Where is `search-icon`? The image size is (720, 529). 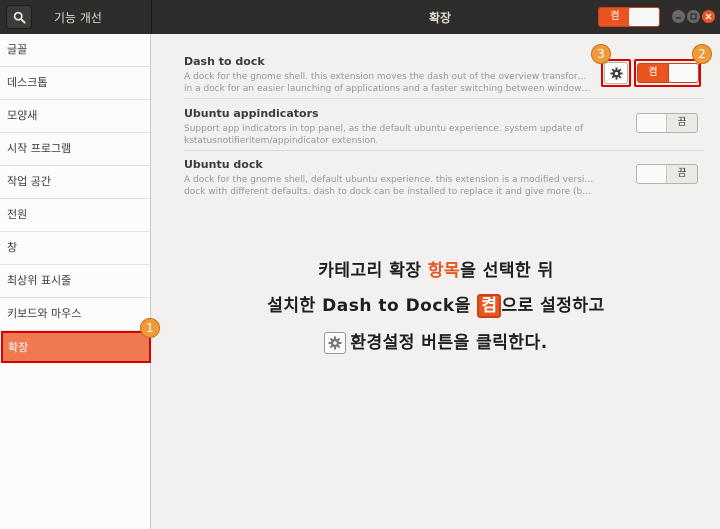
search-icon is located at coordinates (19, 17).